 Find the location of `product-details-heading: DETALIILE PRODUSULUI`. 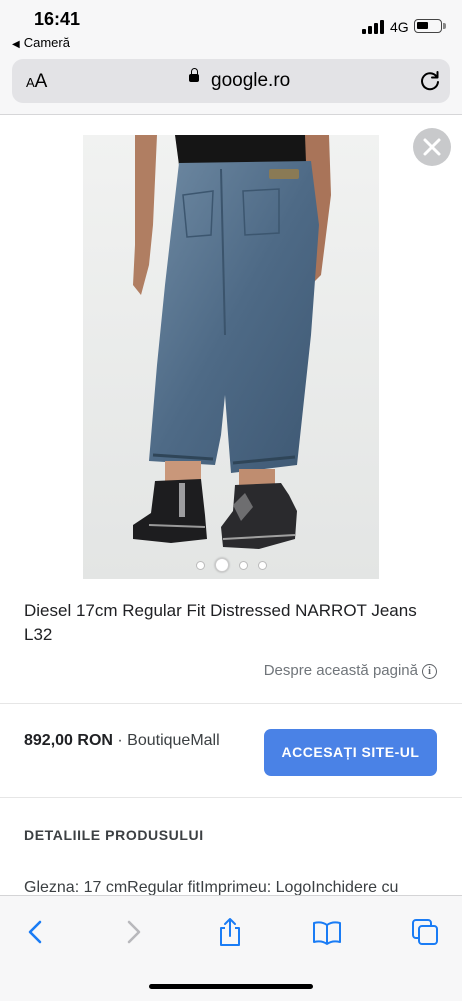

product-details-heading: DETALIILE PRODUSULUI is located at coordinates (114, 835).